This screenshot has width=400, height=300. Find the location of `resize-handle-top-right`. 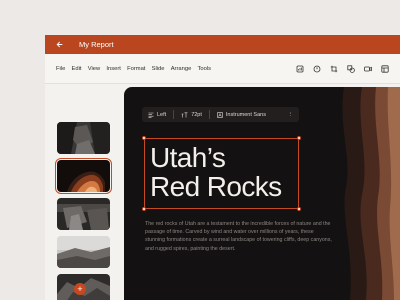

resize-handle-top-right is located at coordinates (299, 138).